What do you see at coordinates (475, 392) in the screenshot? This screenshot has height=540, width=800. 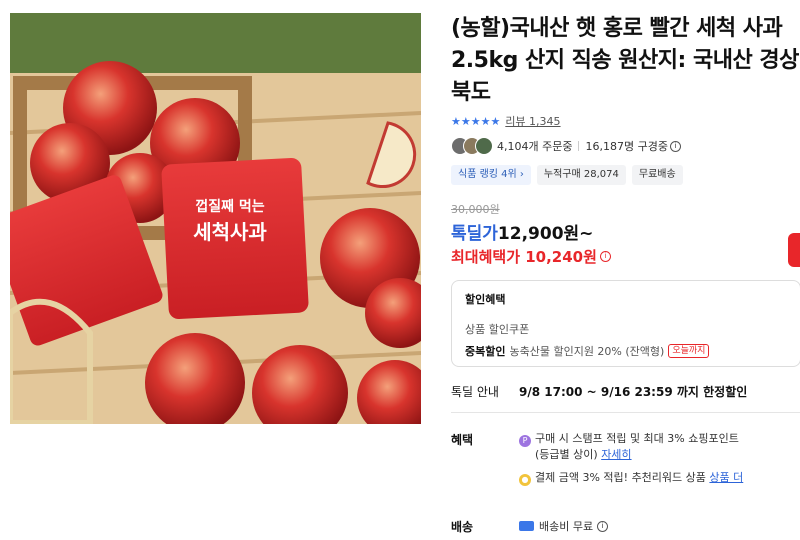 I see `deal-period-label: 톡딜 안내` at bounding box center [475, 392].